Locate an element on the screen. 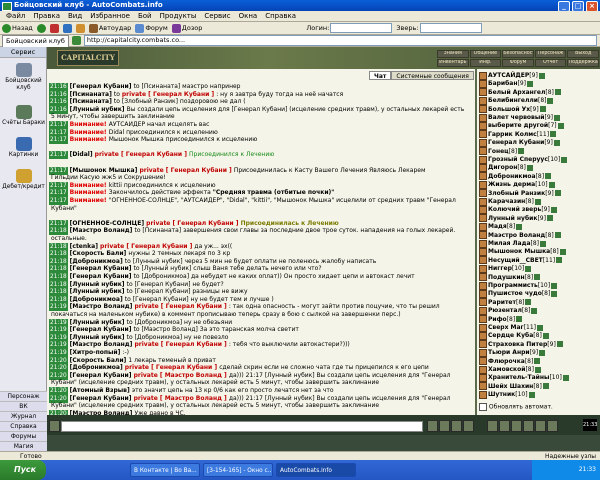 Image resolution: width=600 pixels, height=480 pixels. player-name: Белый Архангел is located at coordinates (516, 92).